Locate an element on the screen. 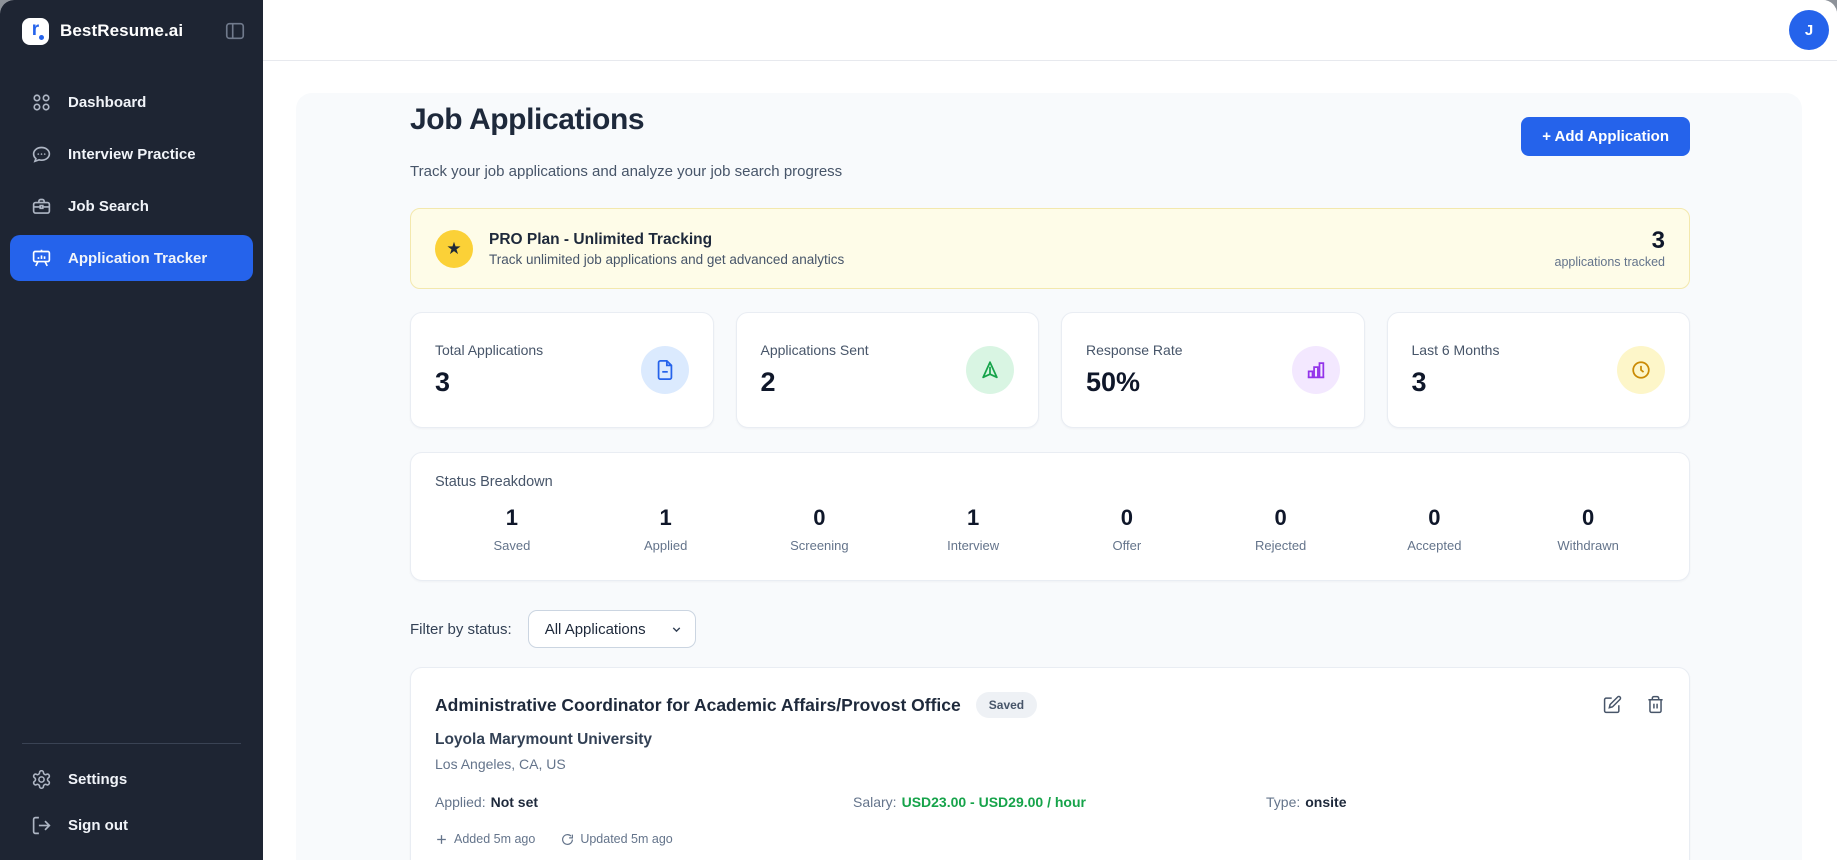 The width and height of the screenshot is (1837, 860). status-badge: Saved is located at coordinates (1006, 705).